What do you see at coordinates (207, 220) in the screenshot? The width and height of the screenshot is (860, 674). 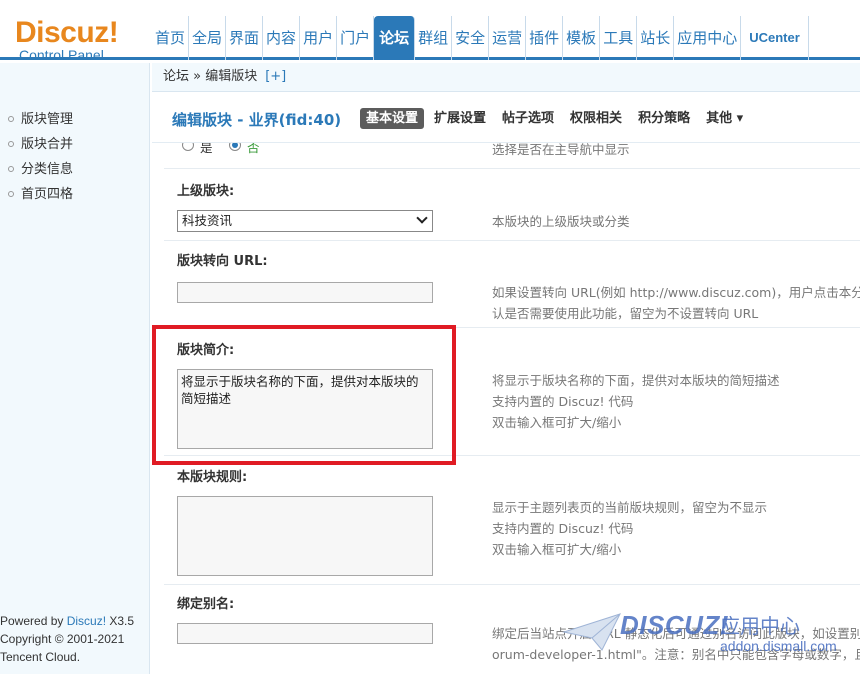 I see `parent-forum-value: 科技资讯` at bounding box center [207, 220].